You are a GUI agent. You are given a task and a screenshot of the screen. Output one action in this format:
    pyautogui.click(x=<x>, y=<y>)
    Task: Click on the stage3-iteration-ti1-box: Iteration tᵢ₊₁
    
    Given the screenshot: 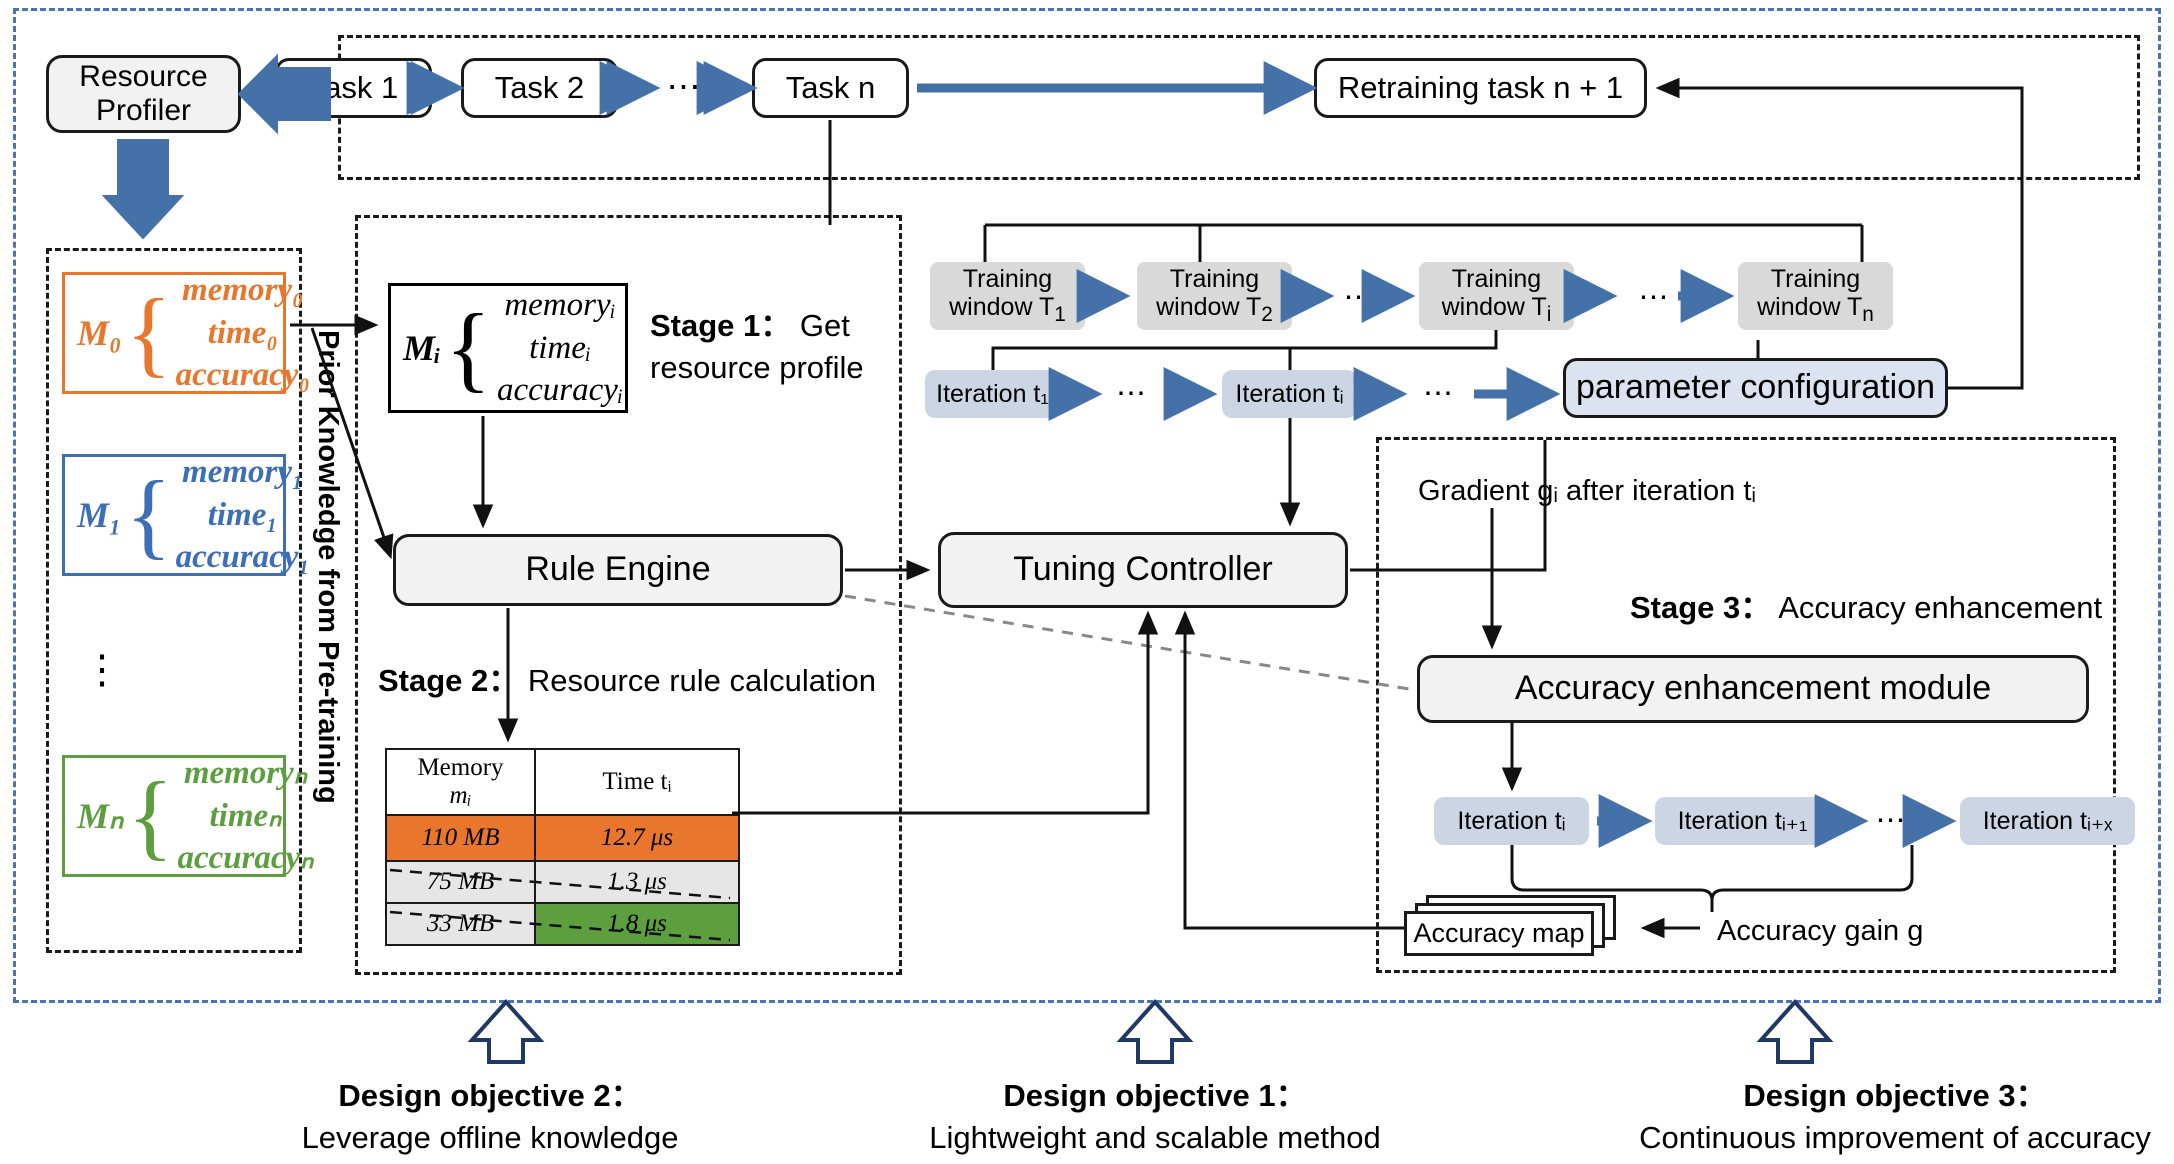 What is the action you would take?
    pyautogui.click(x=1742, y=821)
    